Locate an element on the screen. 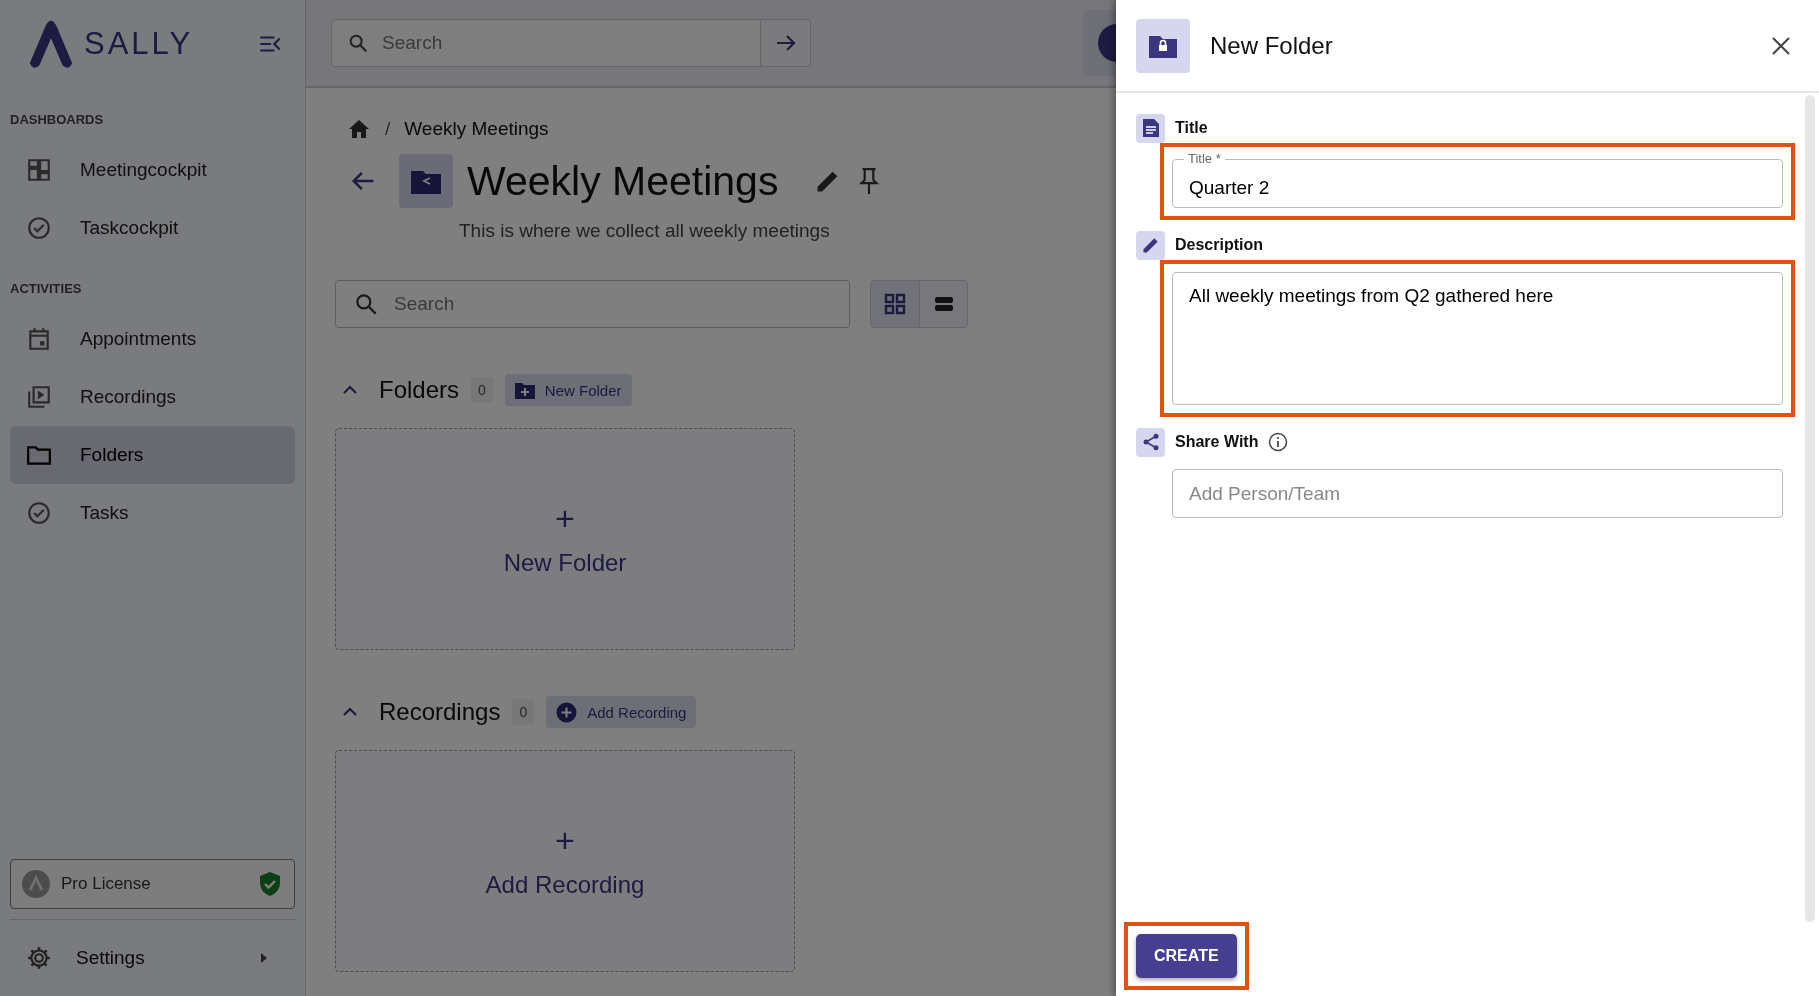 The image size is (1819, 996). sidebar-item: Recordings is located at coordinates (152, 397).